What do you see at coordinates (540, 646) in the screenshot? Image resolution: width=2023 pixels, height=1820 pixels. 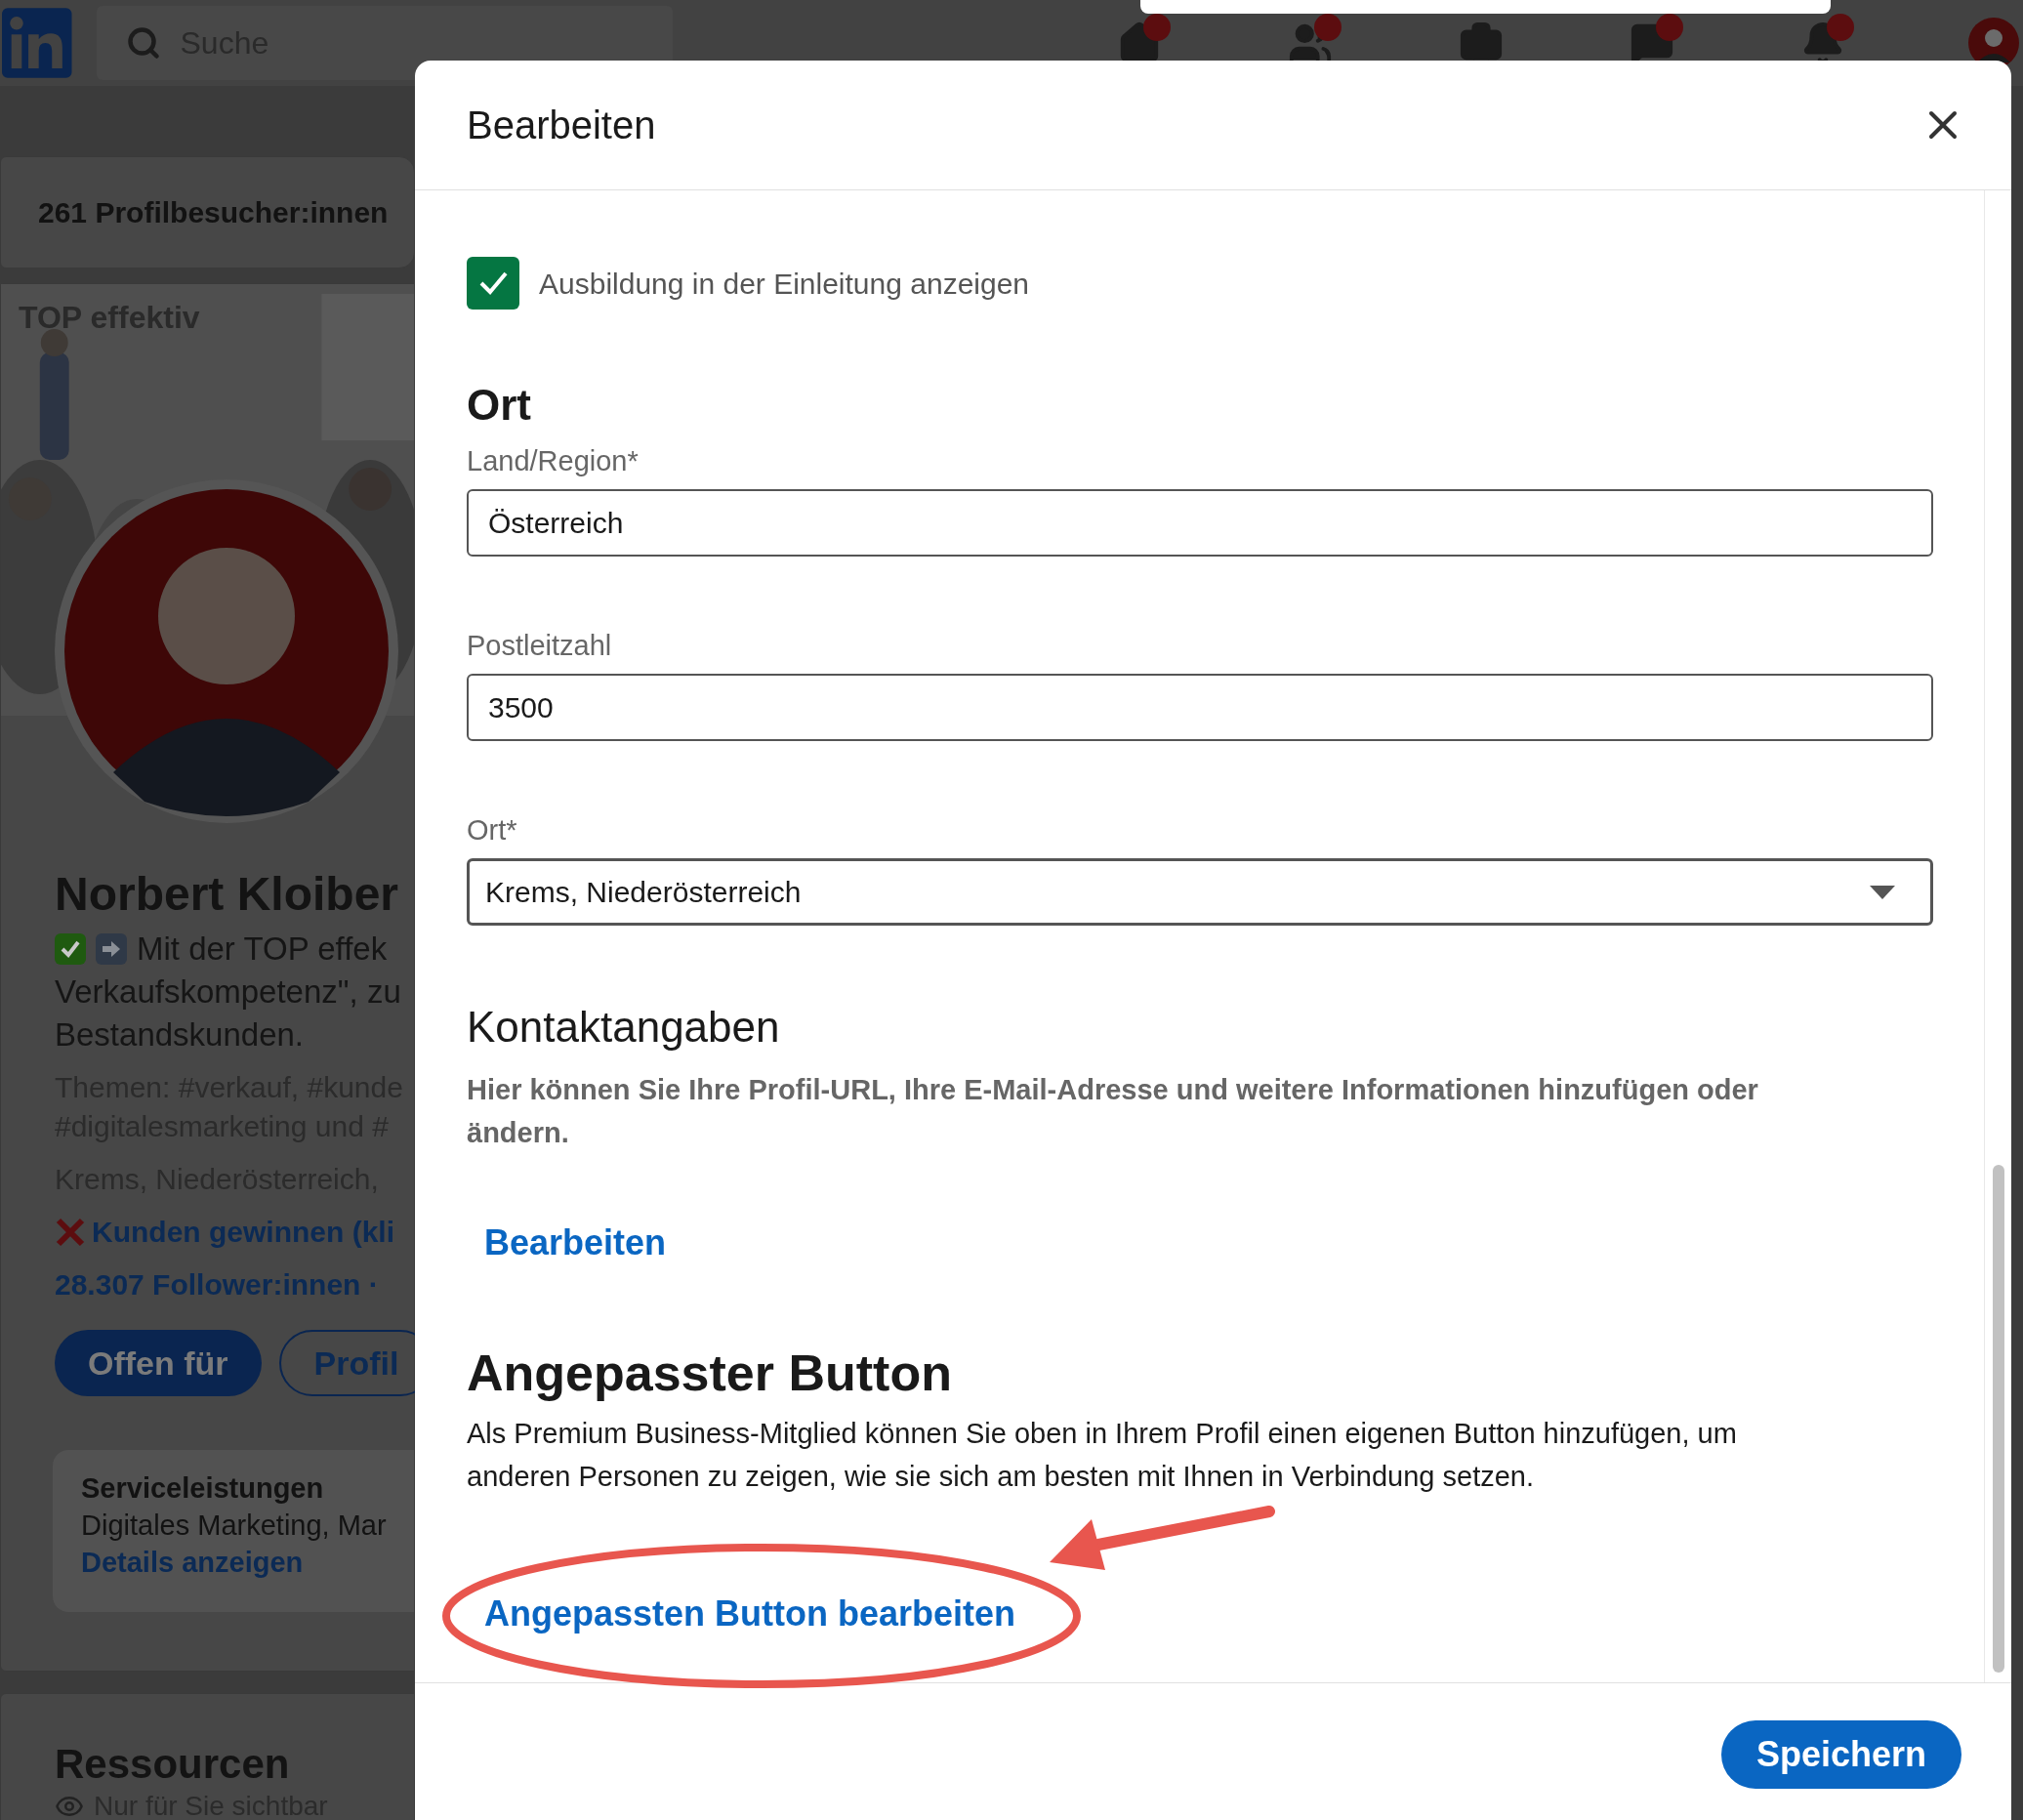 I see `field-label: Postleitzahl` at bounding box center [540, 646].